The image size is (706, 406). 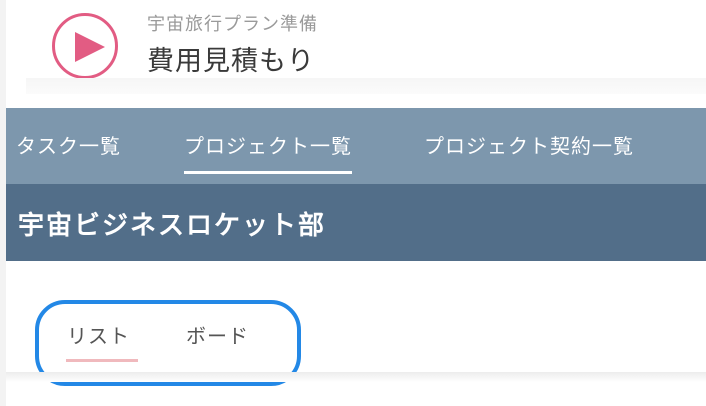 I want to click on department-title: 宇宙ビジネスロケット部, so click(x=172, y=226).